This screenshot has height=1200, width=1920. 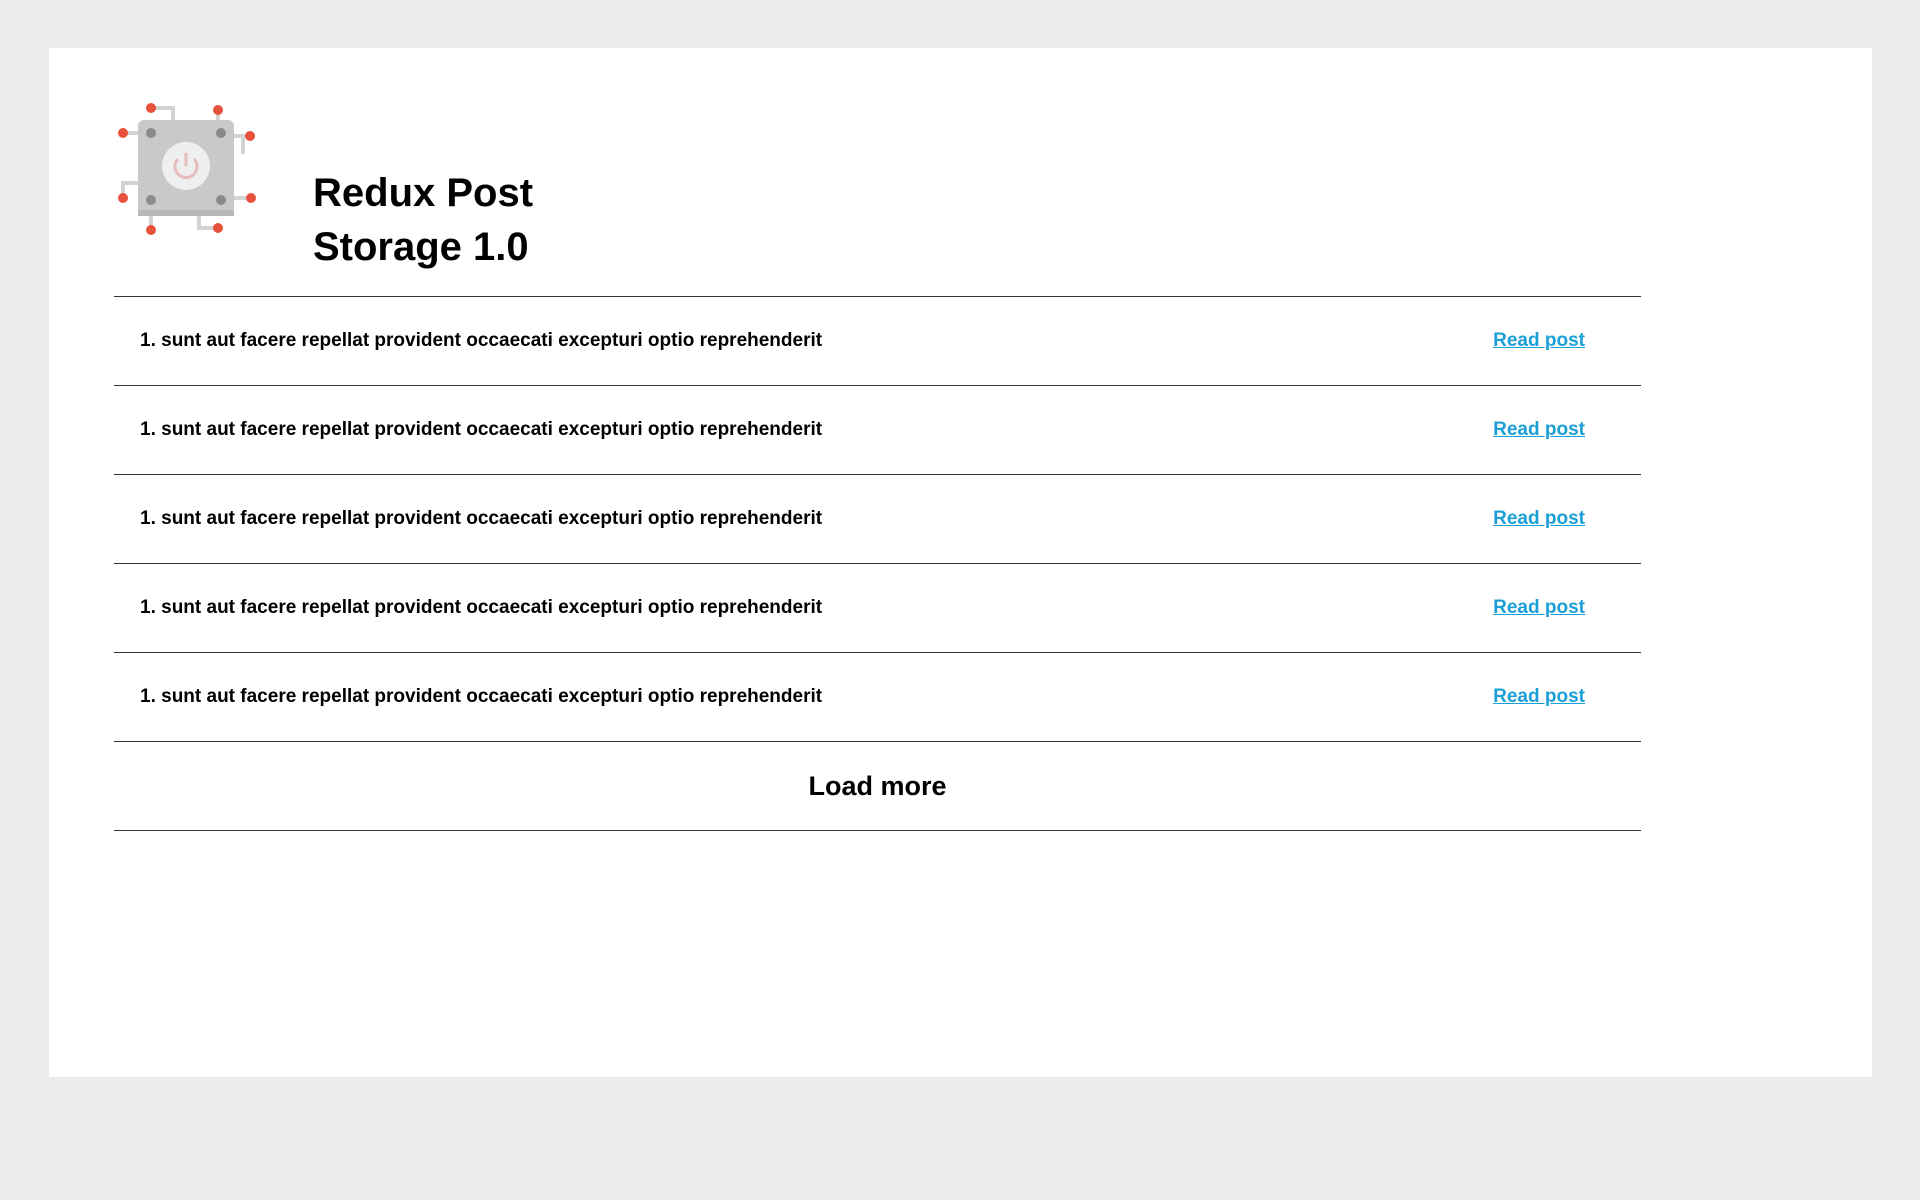 I want to click on page-title: Redux Post Storage 1.0, so click(x=423, y=220).